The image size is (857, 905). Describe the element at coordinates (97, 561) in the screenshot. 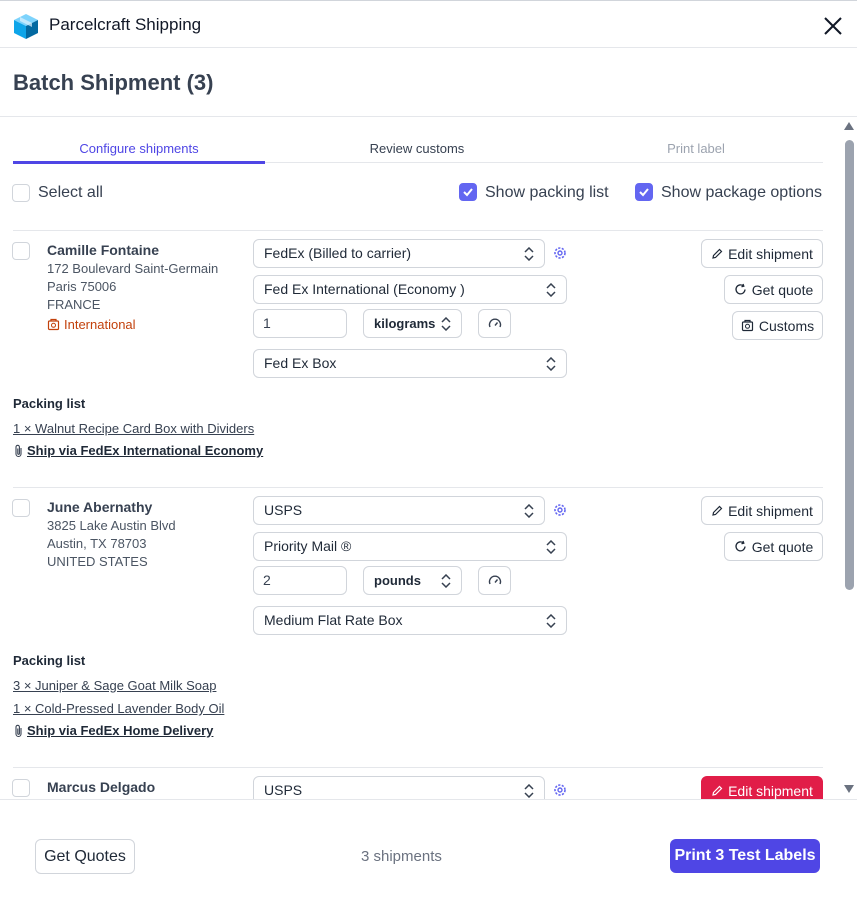

I see `address-country: UNITED STATES` at that location.